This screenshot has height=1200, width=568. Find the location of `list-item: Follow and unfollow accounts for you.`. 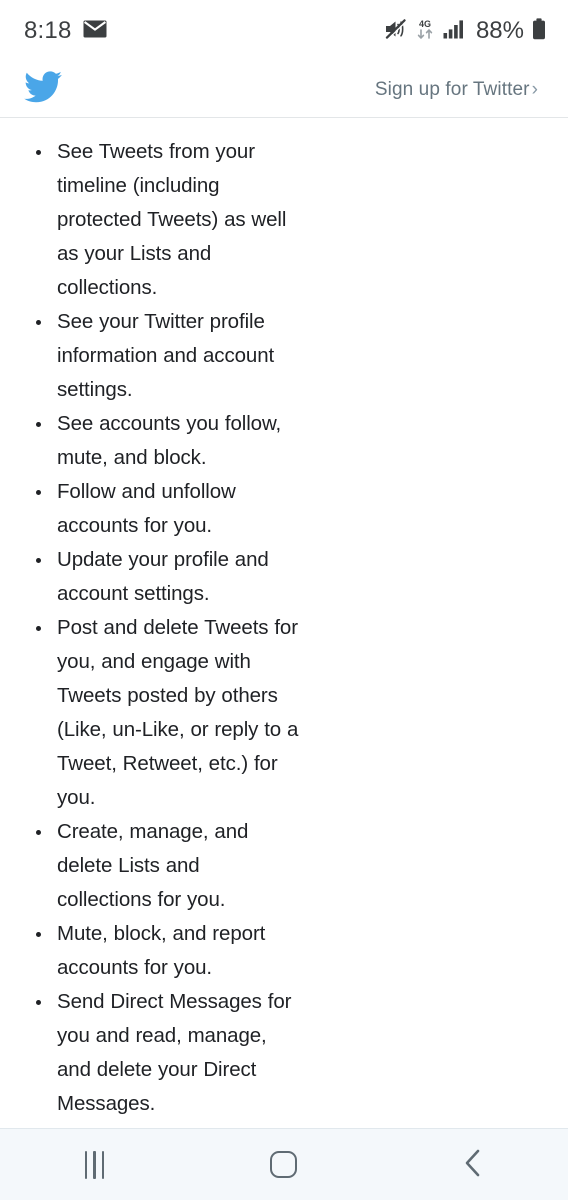

list-item: Follow and unfollow accounts for you. is located at coordinates (167, 509).